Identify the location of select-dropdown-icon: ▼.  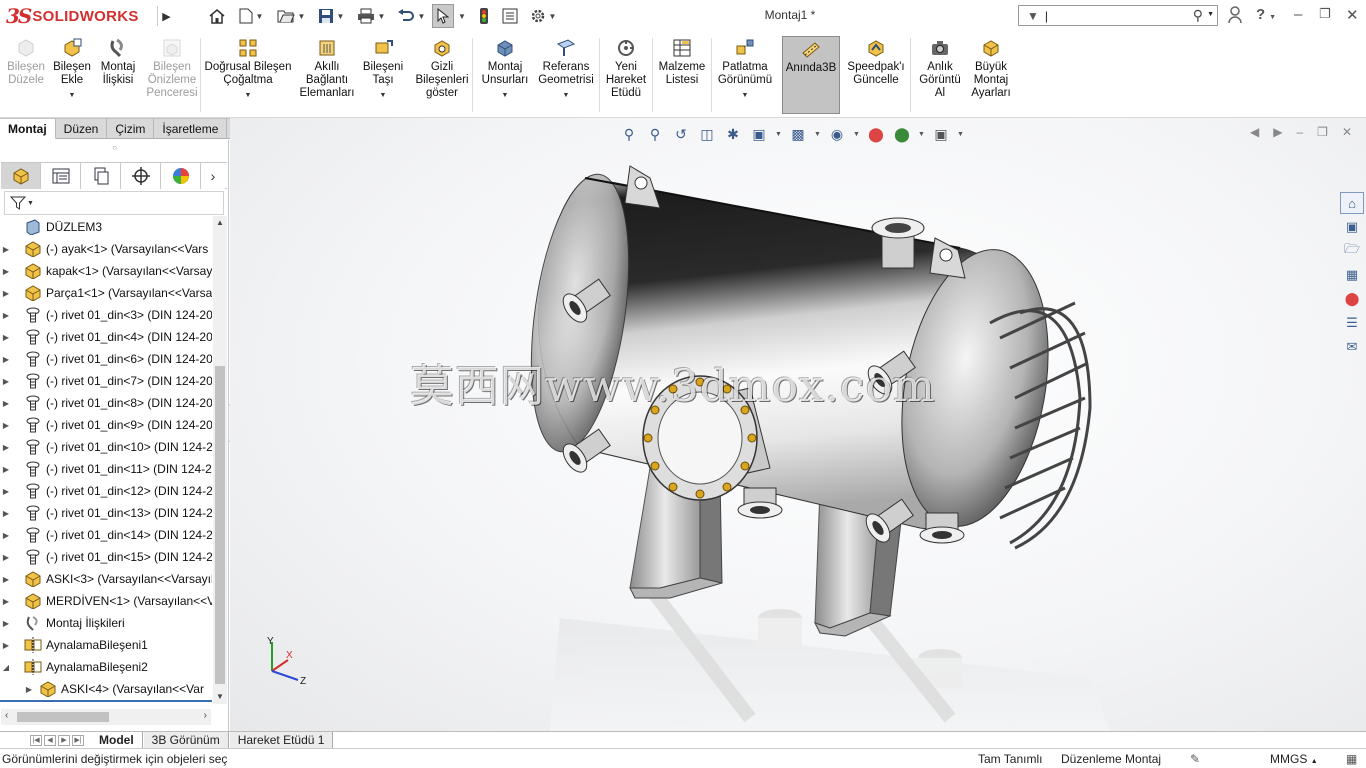
(462, 16).